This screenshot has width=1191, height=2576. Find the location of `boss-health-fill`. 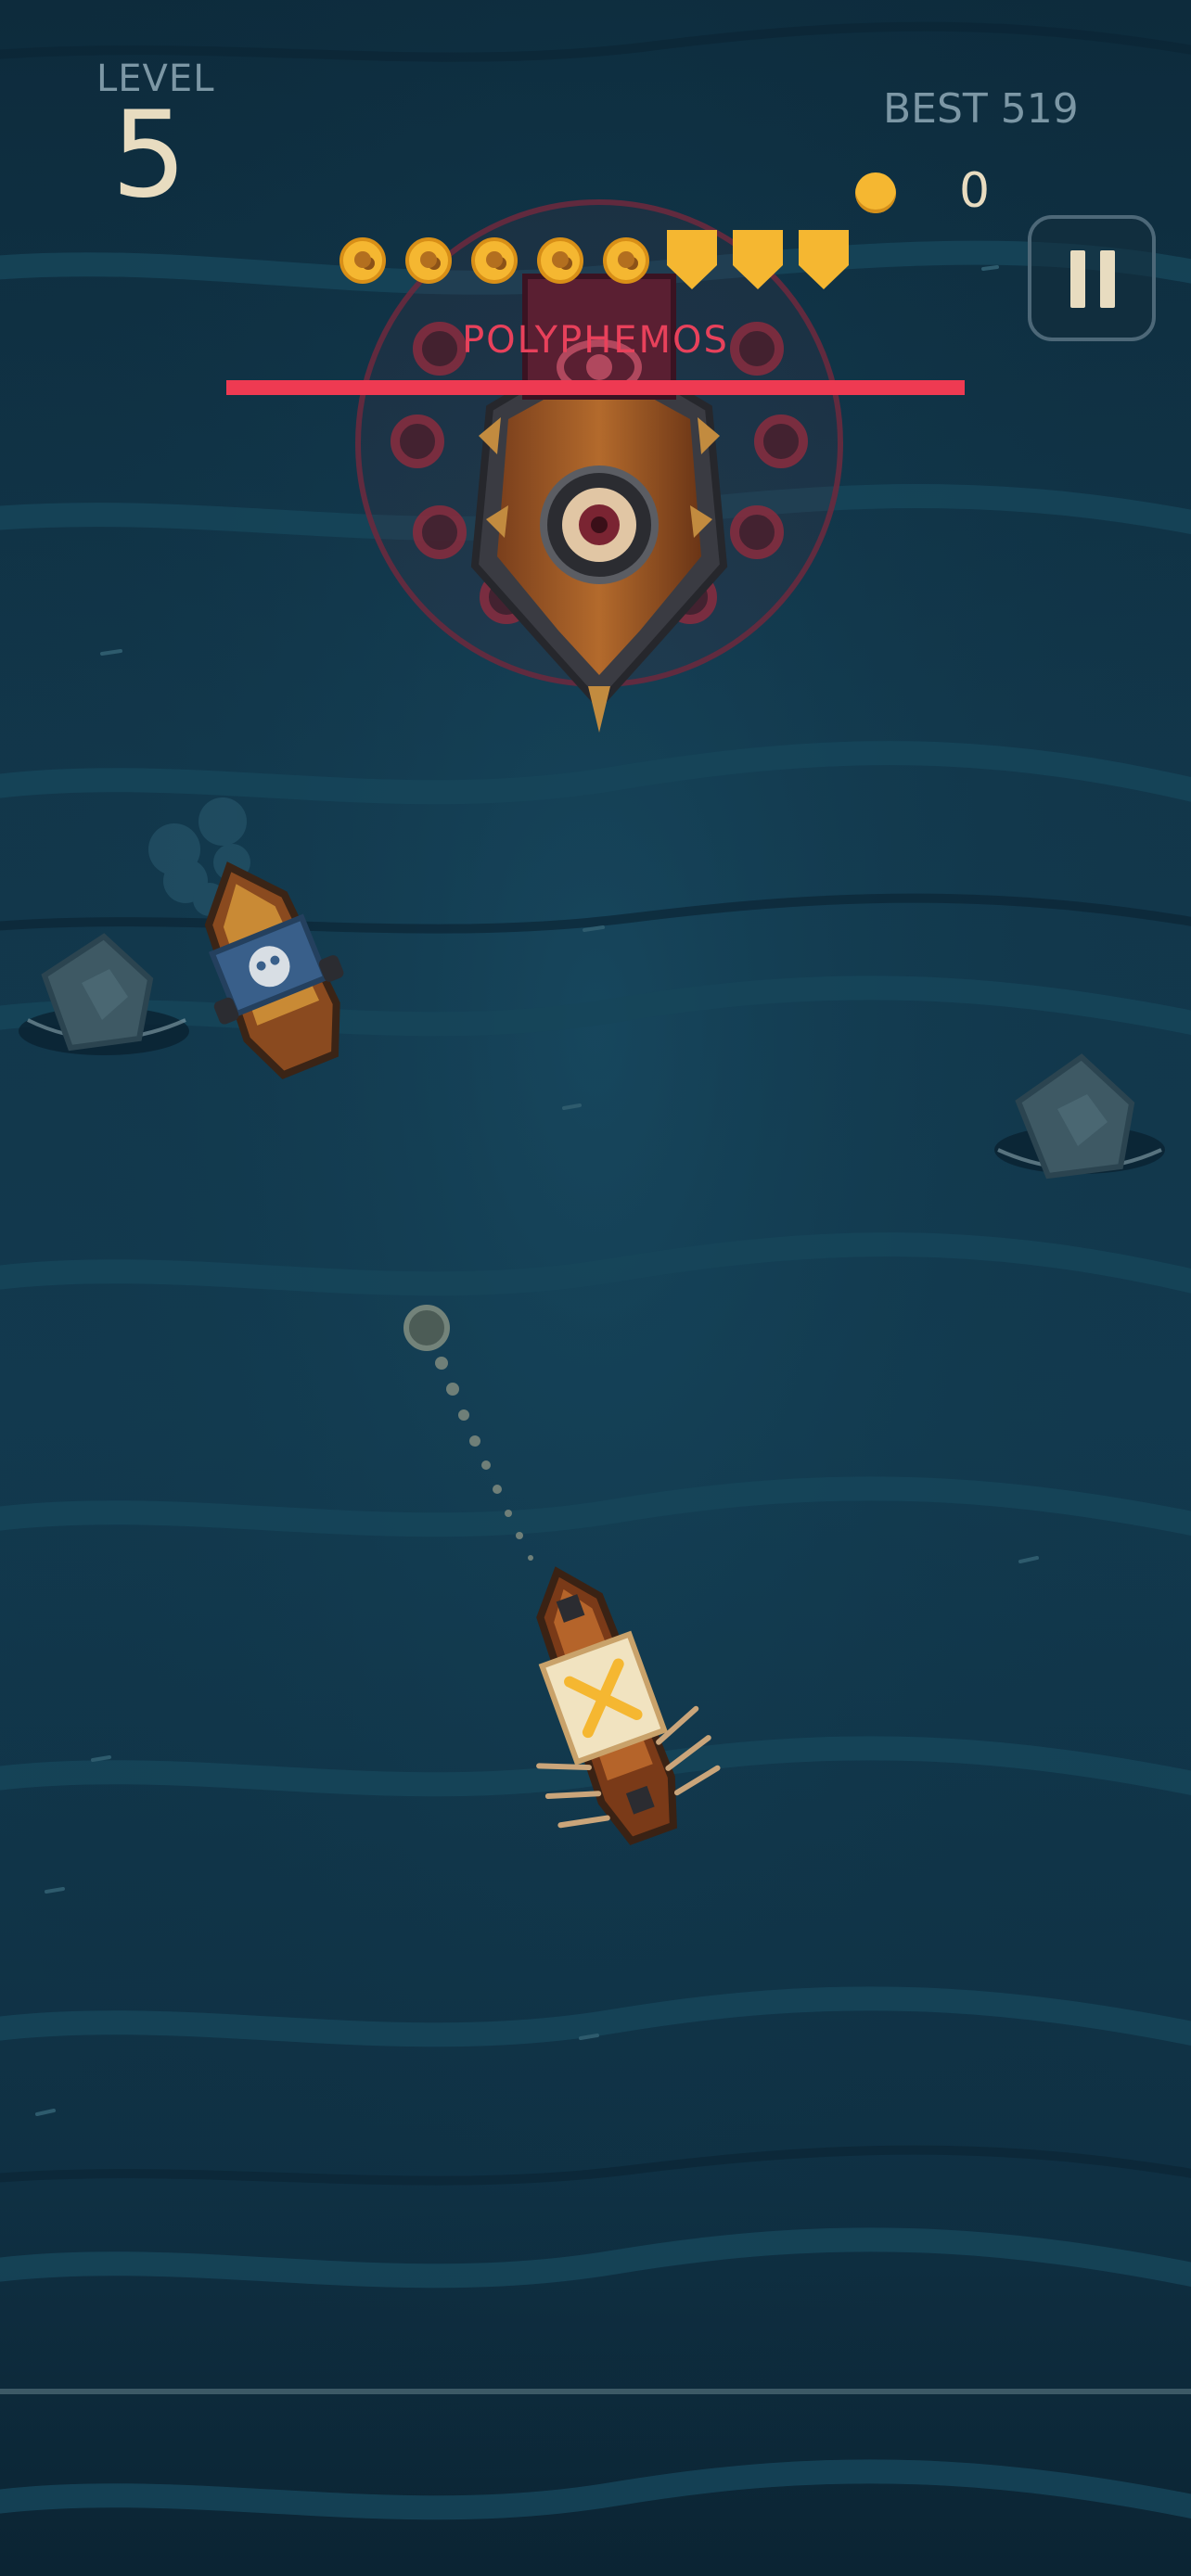

boss-health-fill is located at coordinates (595, 388).